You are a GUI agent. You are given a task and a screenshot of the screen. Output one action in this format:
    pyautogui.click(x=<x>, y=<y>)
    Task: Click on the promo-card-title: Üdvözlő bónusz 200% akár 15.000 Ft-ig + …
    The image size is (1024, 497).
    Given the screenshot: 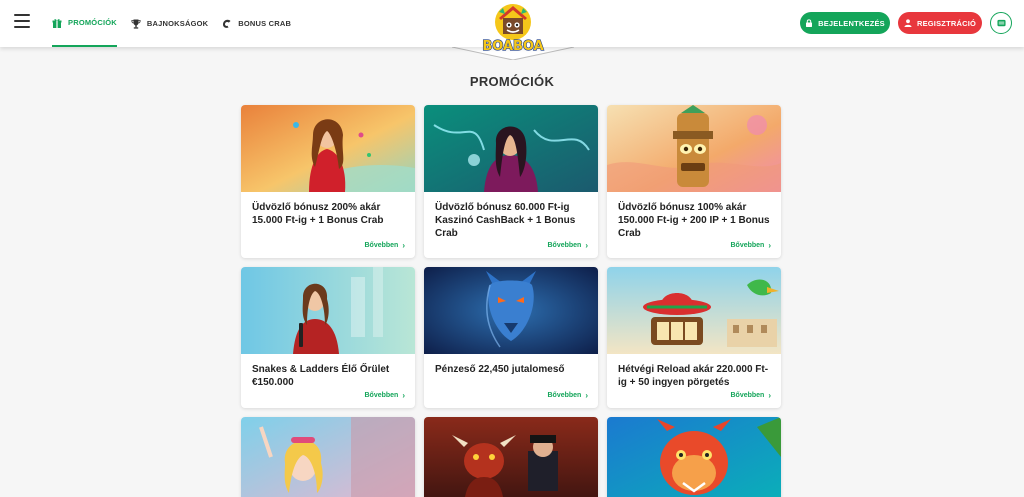 What is the action you would take?
    pyautogui.click(x=318, y=214)
    